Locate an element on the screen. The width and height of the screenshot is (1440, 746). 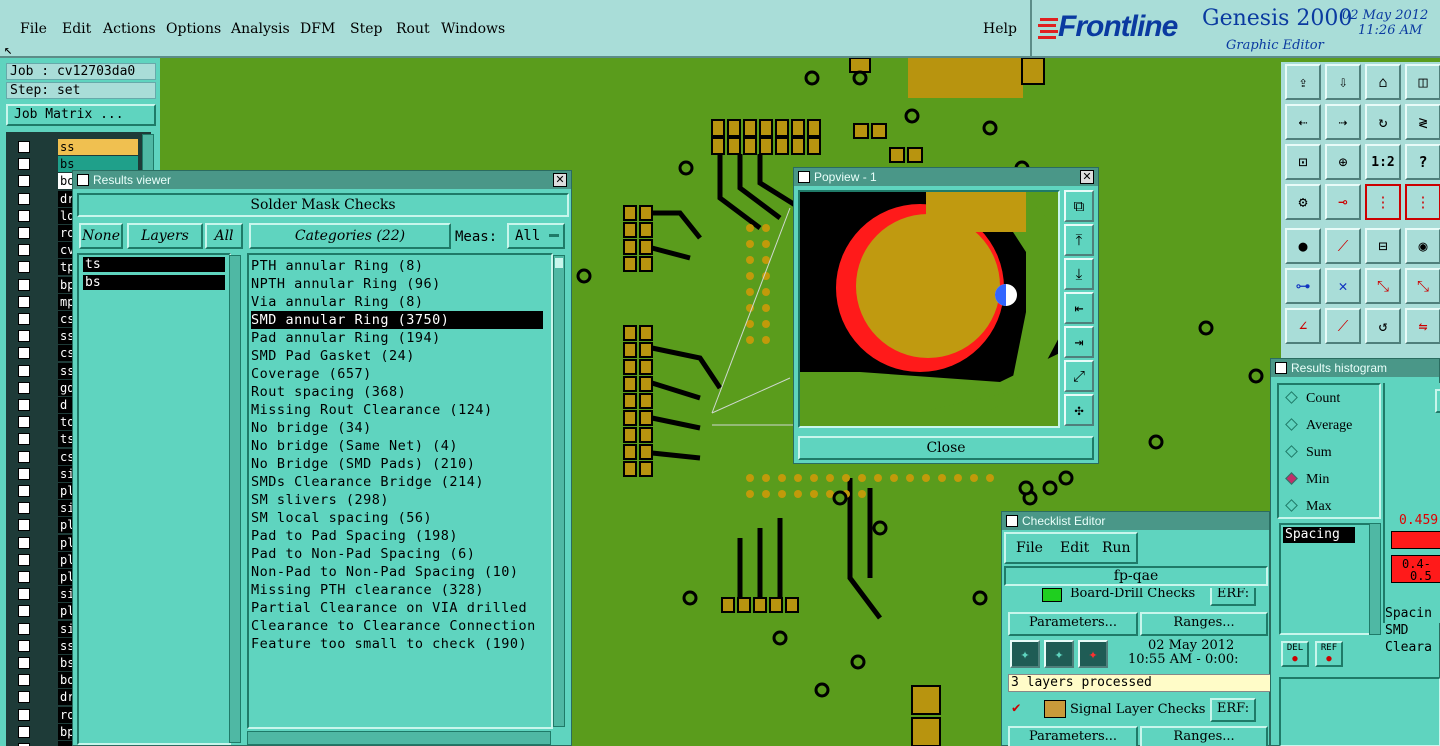
rotate-icon: ↻ is located at coordinates (1383, 122).